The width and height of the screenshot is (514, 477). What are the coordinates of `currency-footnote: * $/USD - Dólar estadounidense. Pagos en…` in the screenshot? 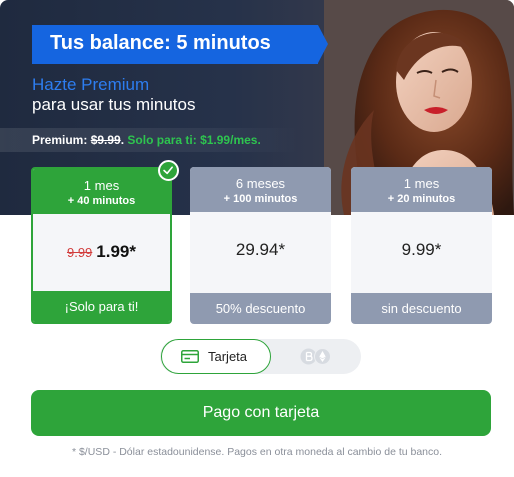 It's located at (257, 452).